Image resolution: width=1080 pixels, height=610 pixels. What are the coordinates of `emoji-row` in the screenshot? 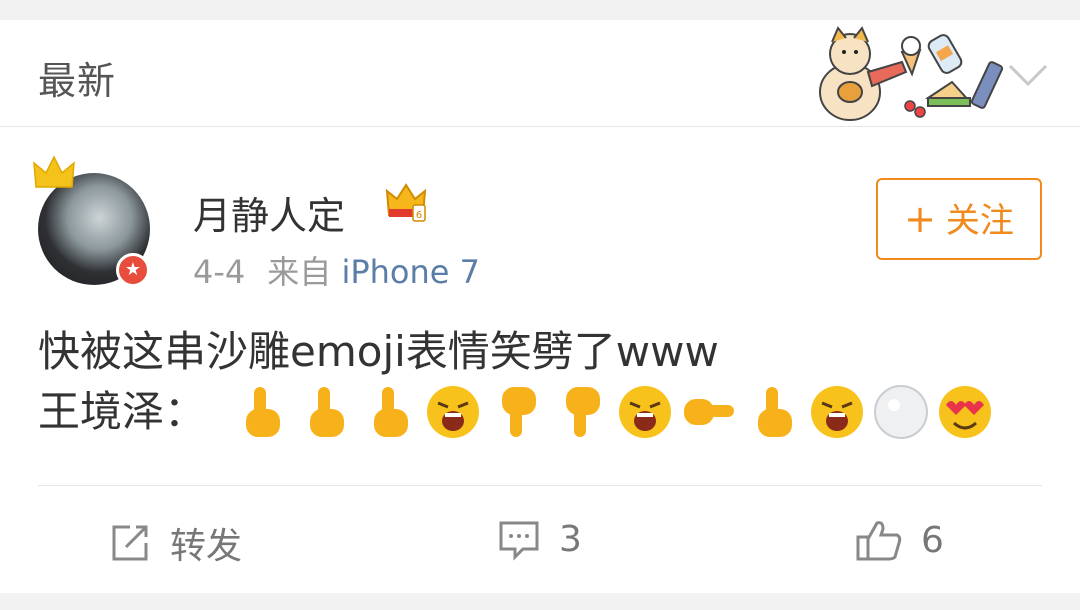 It's located at (616, 412).